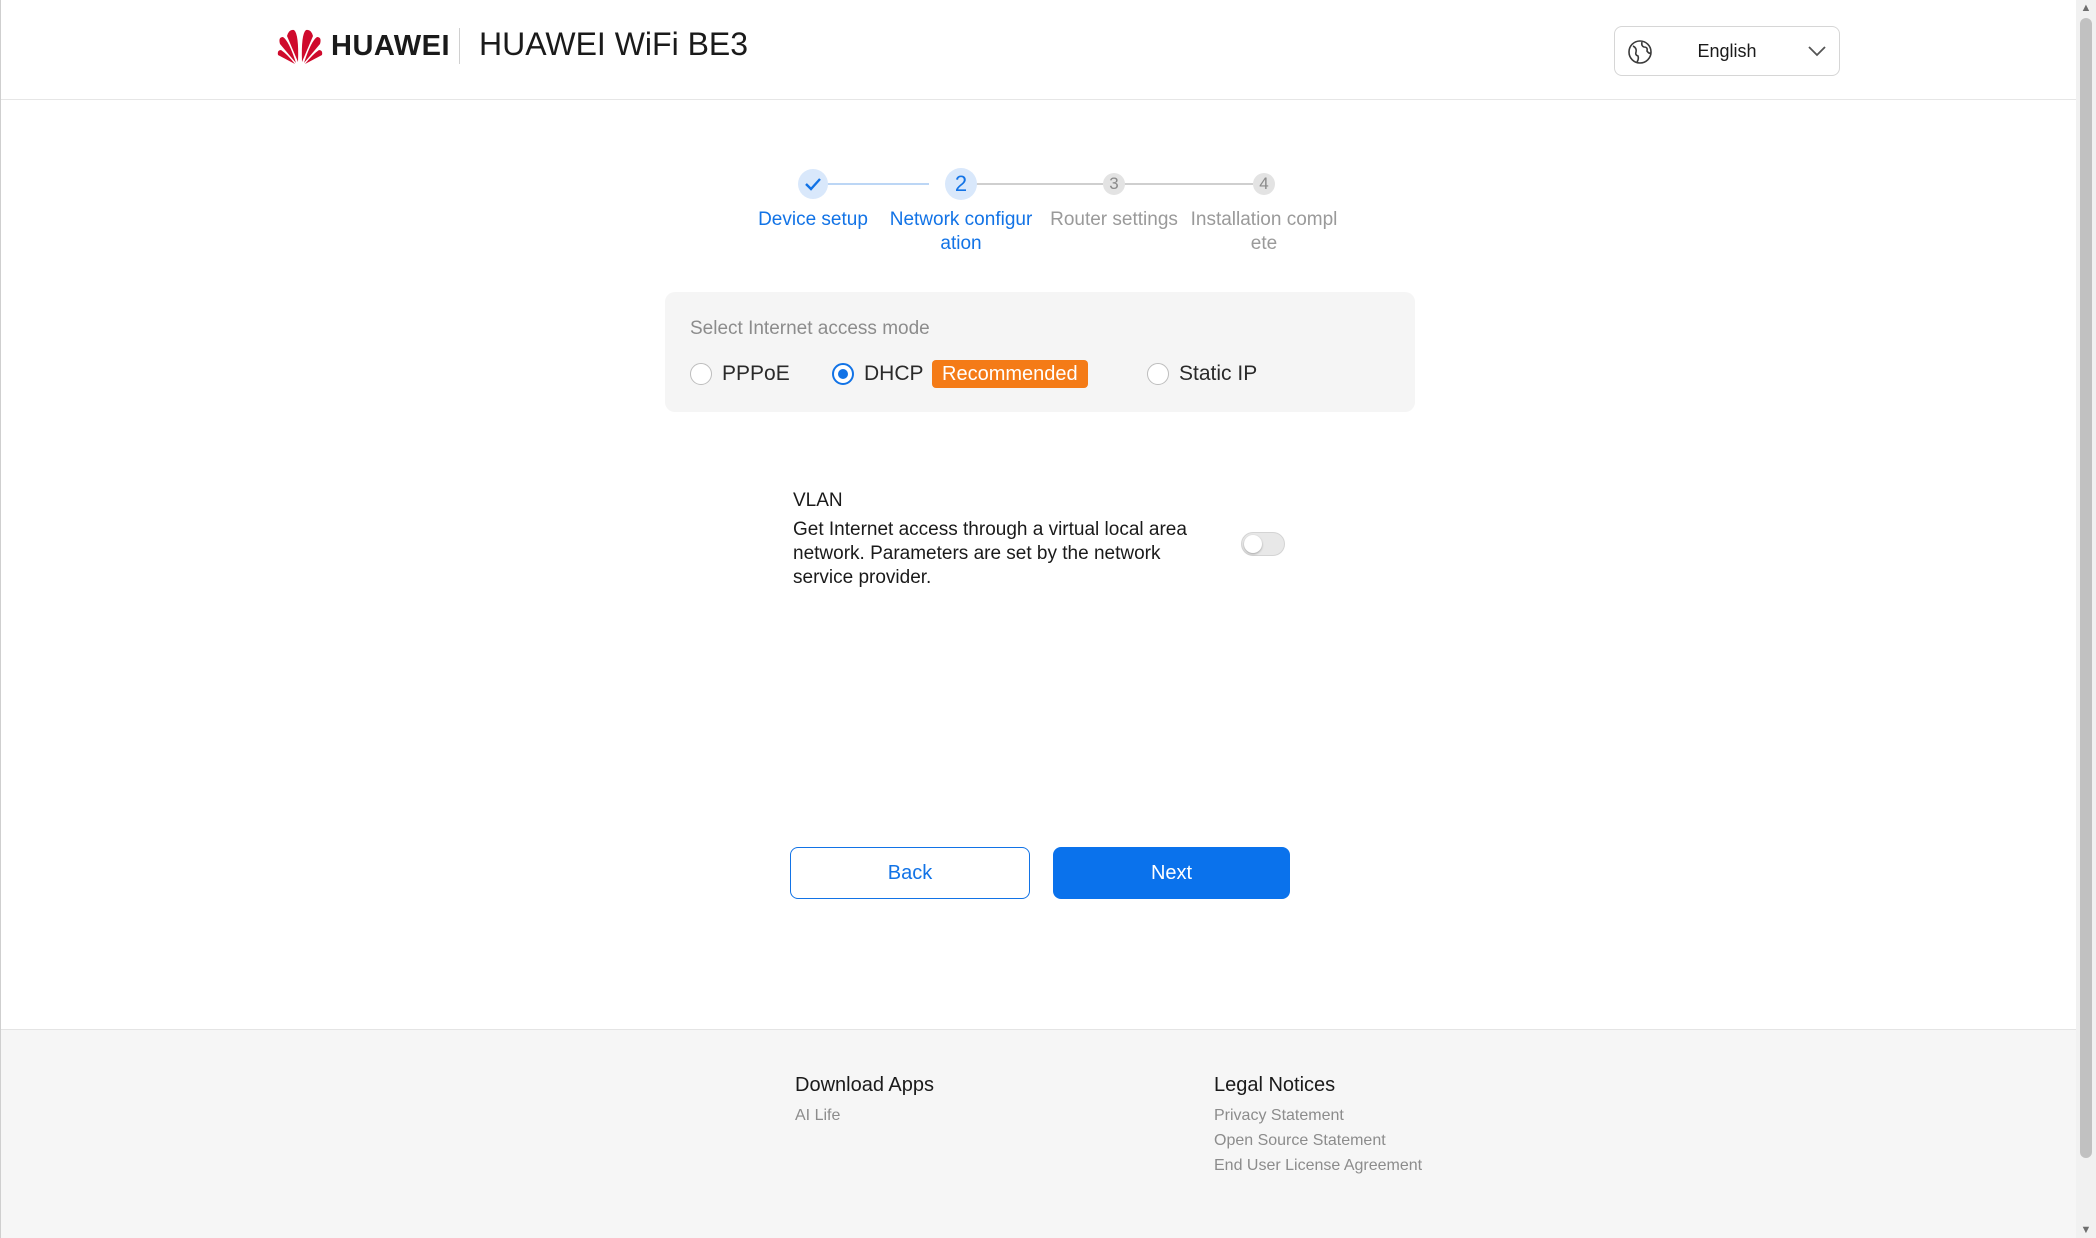 The image size is (2096, 1238). What do you see at coordinates (756, 373) in the screenshot?
I see `radio-pppoe-label: PPPoE` at bounding box center [756, 373].